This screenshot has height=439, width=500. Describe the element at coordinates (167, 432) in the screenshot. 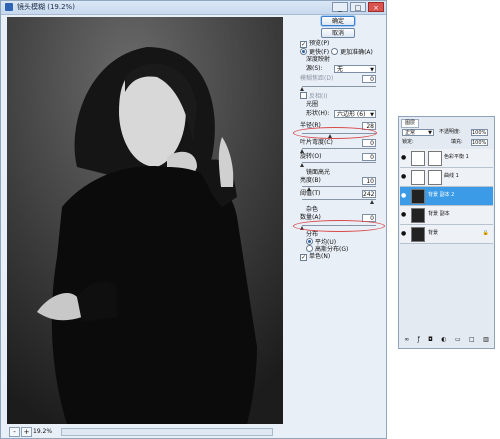

I see `horizontal-scrollbar` at that location.